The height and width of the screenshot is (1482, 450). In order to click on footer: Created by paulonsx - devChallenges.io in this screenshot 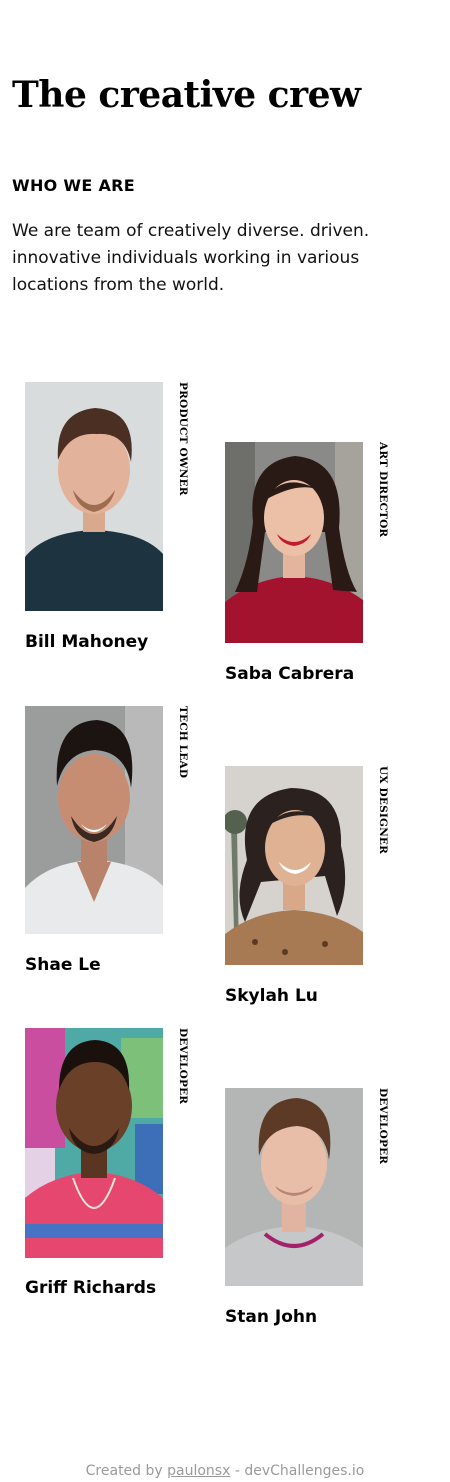, I will do `click(225, 1471)`.